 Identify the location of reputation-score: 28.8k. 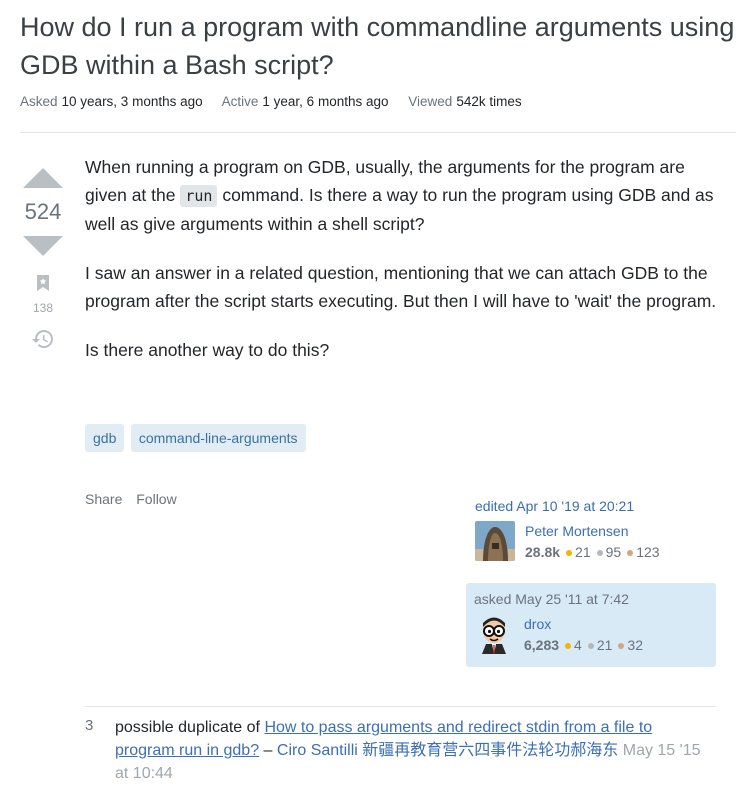
(543, 552).